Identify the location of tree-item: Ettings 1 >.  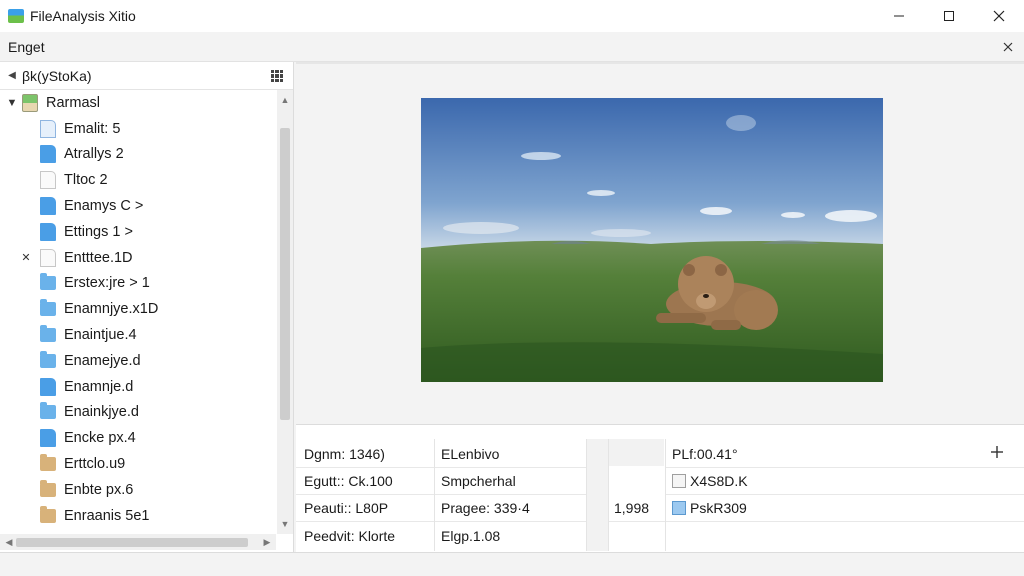
(138, 232).